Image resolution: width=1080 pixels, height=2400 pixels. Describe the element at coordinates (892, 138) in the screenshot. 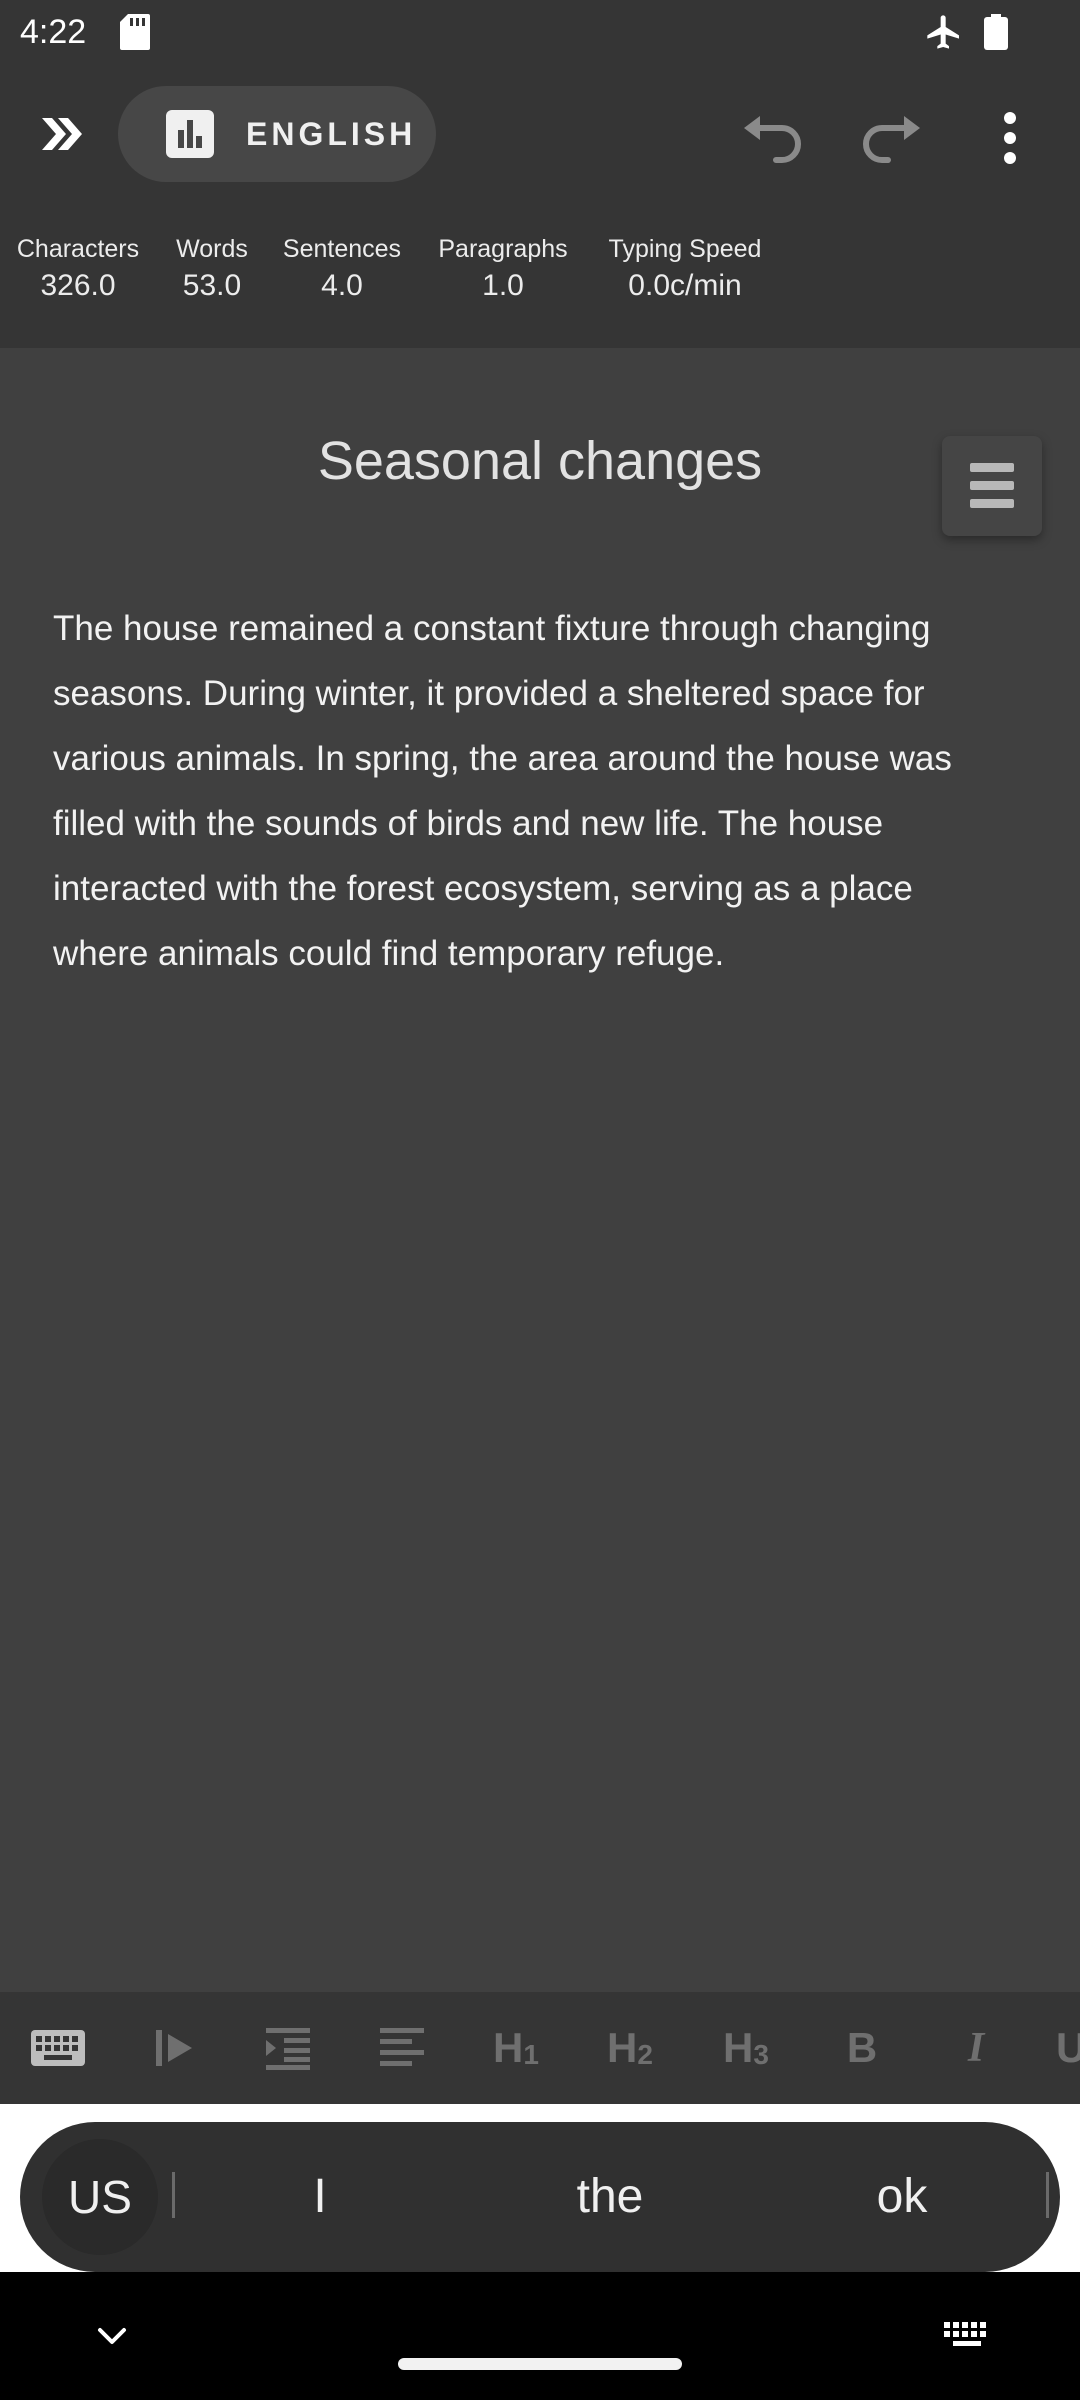

I see `redo-icon` at that location.